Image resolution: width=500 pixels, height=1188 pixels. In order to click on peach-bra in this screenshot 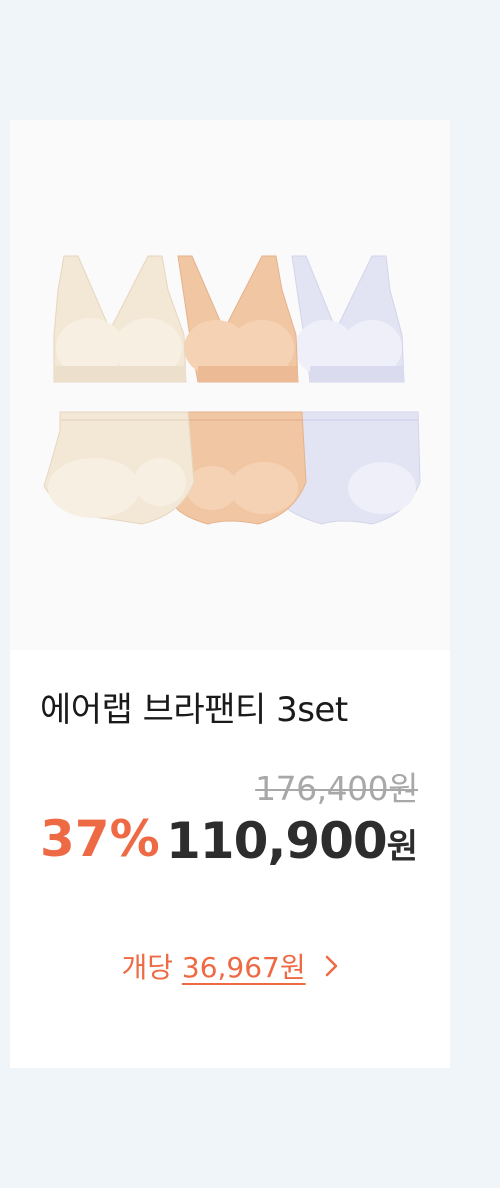, I will do `click(238, 319)`.